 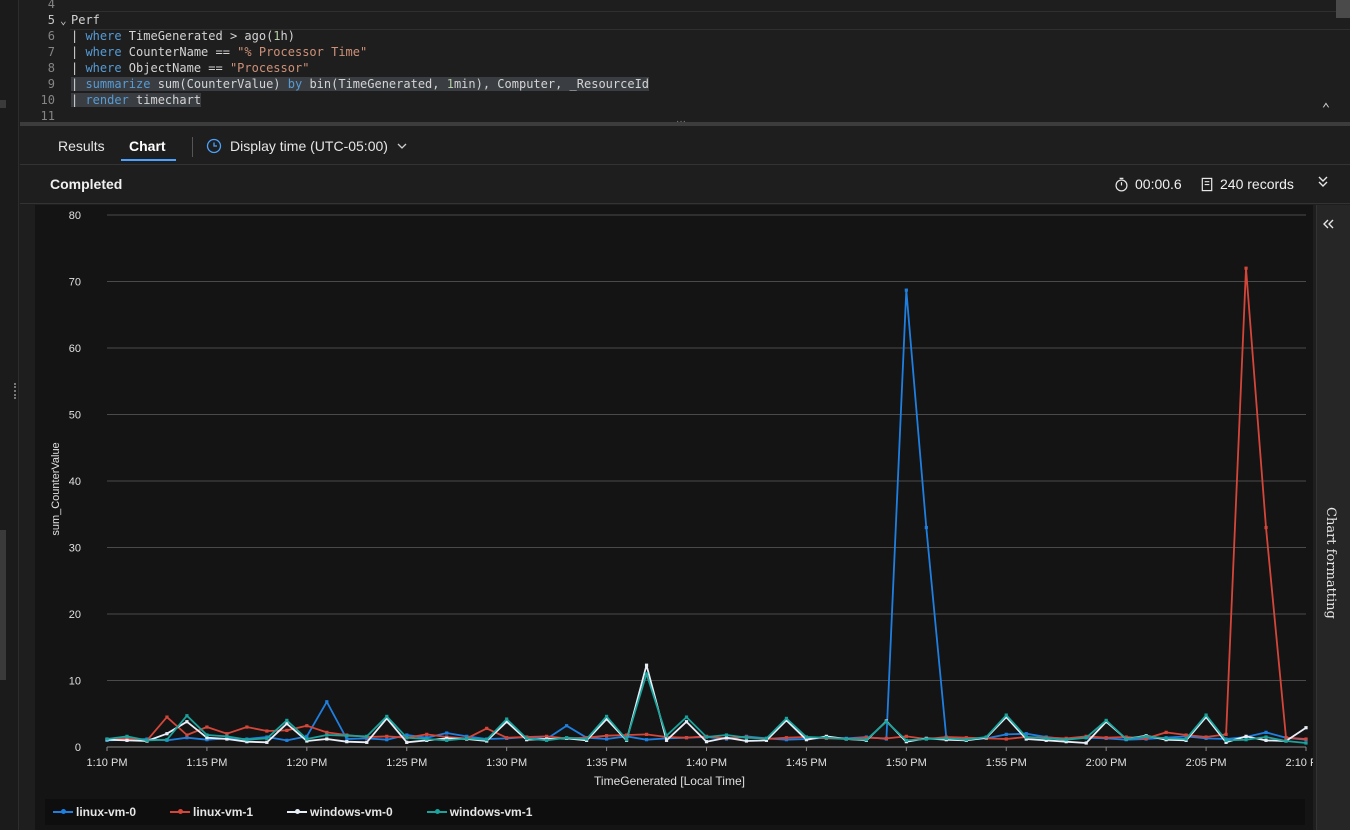 What do you see at coordinates (685, 145) in the screenshot?
I see `results-tabs: Results Chart Display time (UTC-05:00)` at bounding box center [685, 145].